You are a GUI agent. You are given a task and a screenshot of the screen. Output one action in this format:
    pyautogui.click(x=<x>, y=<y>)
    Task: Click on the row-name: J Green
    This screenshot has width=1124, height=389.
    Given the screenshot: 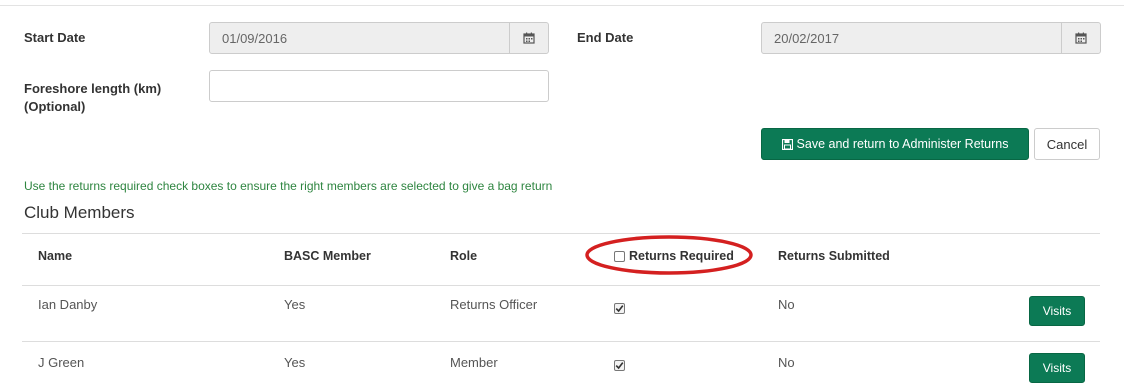 What is the action you would take?
    pyautogui.click(x=61, y=362)
    